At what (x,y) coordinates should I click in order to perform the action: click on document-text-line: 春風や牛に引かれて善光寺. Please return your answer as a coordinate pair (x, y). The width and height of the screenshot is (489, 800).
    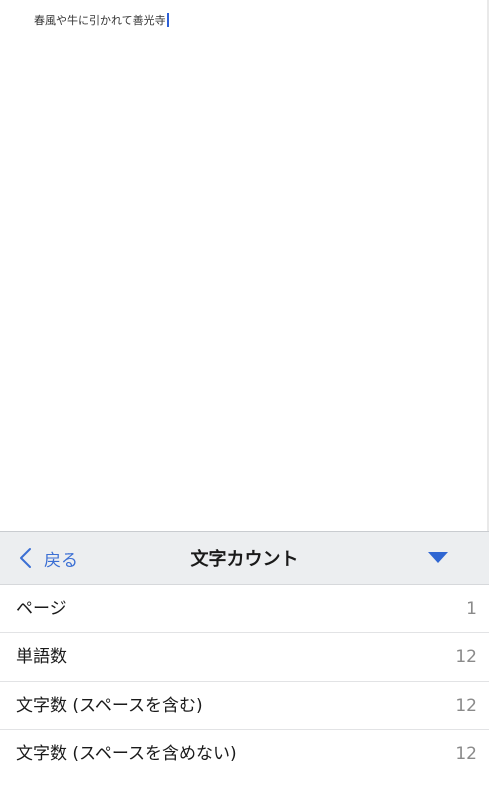
    Looking at the image, I should click on (101, 20).